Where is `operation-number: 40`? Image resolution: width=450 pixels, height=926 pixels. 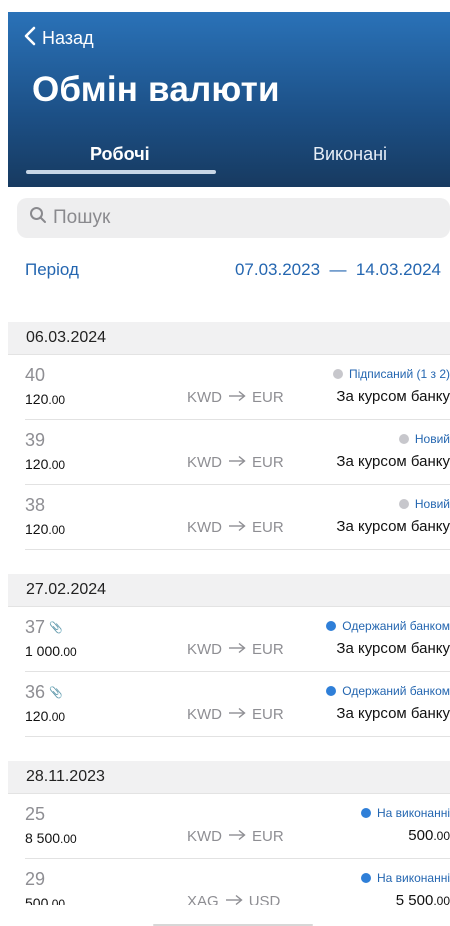
operation-number: 40 is located at coordinates (35, 375).